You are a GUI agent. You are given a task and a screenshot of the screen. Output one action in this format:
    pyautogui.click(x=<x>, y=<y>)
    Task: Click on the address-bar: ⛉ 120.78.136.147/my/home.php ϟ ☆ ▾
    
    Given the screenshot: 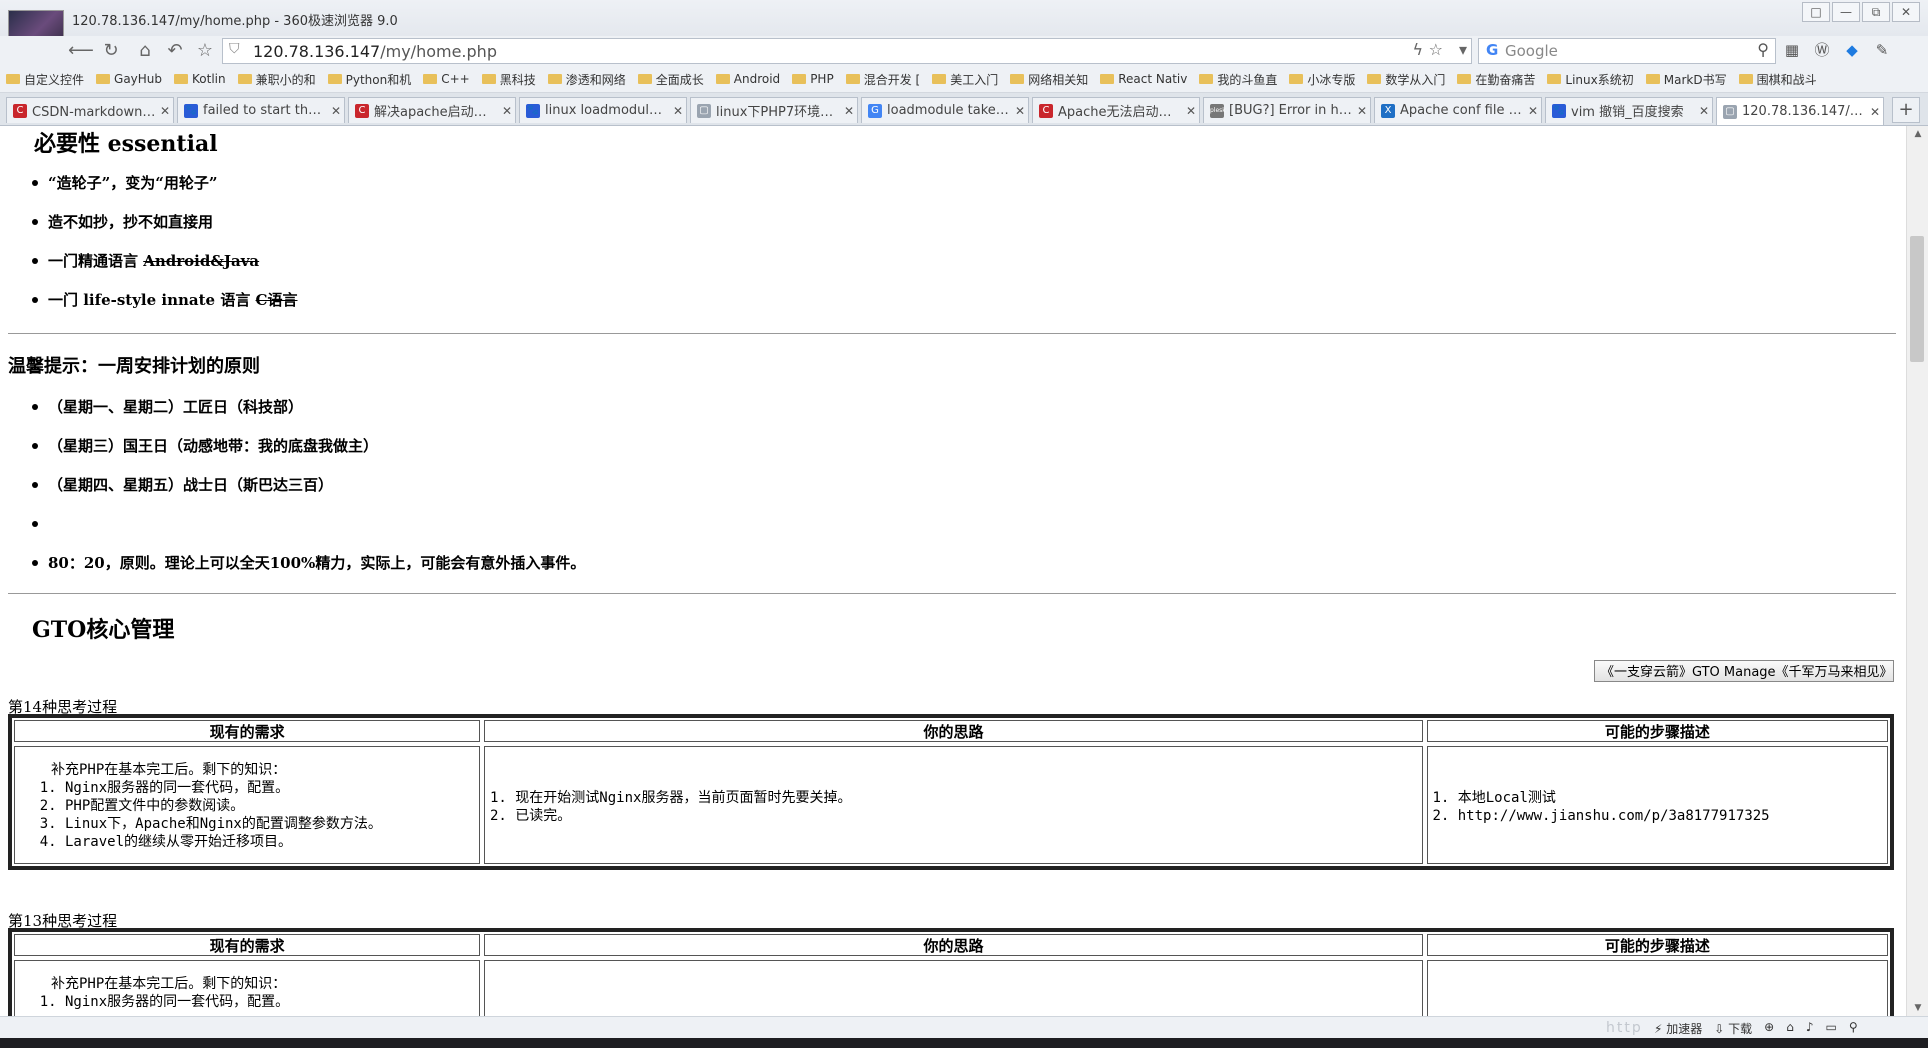 What is the action you would take?
    pyautogui.click(x=847, y=51)
    